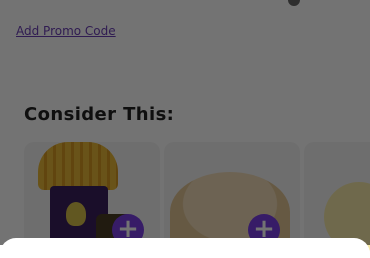 This screenshot has width=370, height=258. Describe the element at coordinates (66, 31) in the screenshot. I see `add-promo-code-link: Add Promo Code` at that location.